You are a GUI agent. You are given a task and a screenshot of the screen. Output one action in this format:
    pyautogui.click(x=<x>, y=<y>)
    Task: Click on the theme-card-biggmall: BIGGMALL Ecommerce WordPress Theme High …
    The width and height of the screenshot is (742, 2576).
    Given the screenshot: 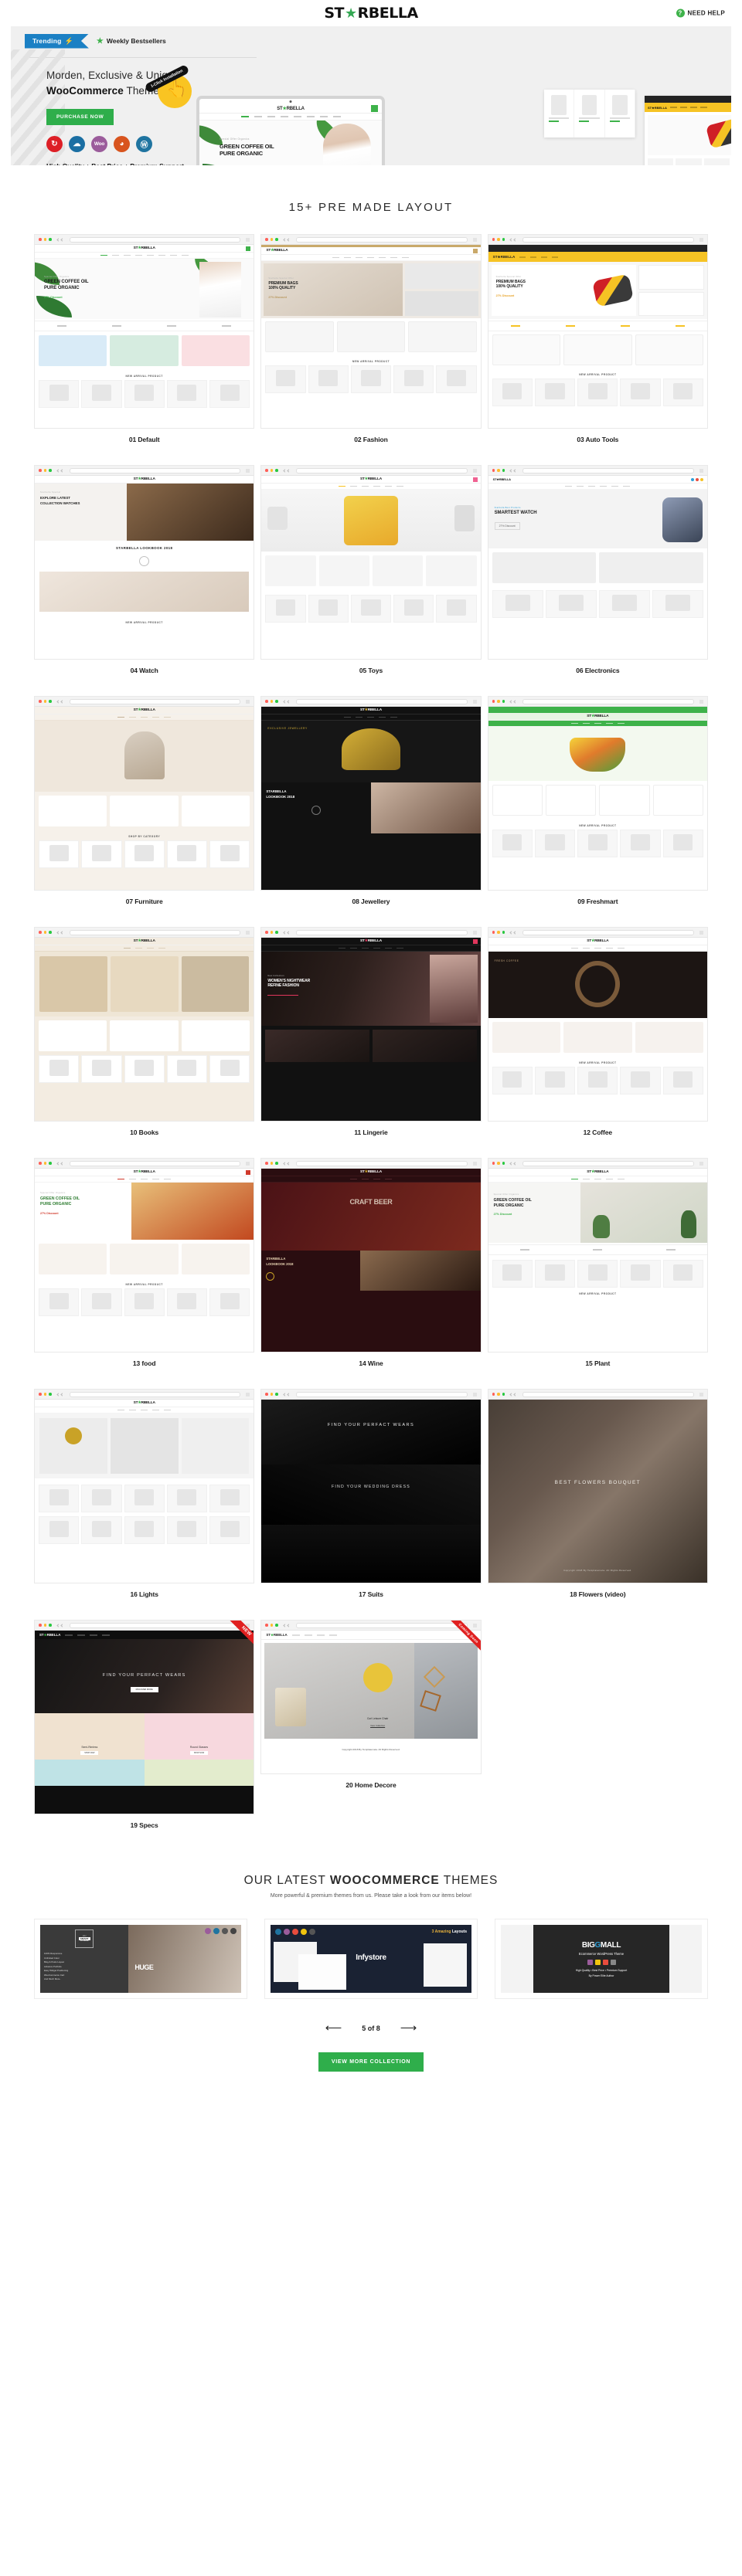 What is the action you would take?
    pyautogui.click(x=601, y=1959)
    